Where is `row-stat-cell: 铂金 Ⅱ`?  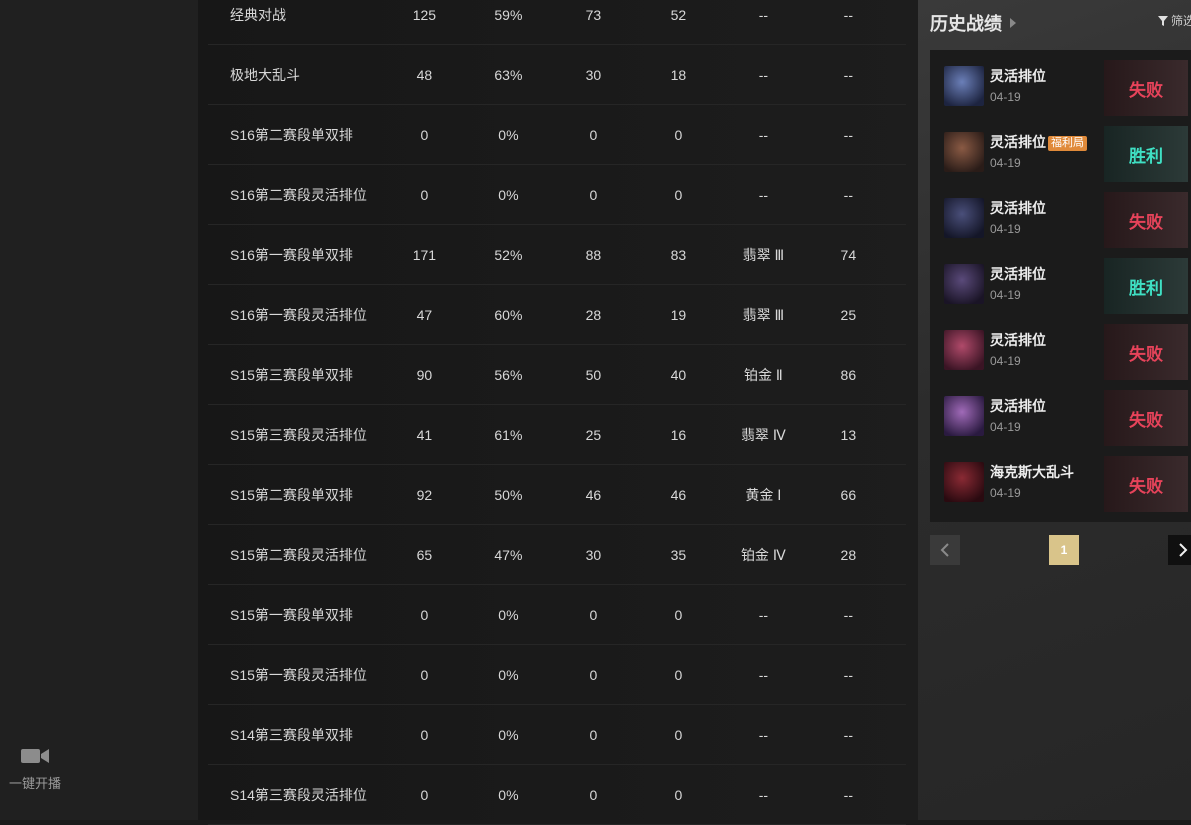 row-stat-cell: 铂金 Ⅱ is located at coordinates (763, 374).